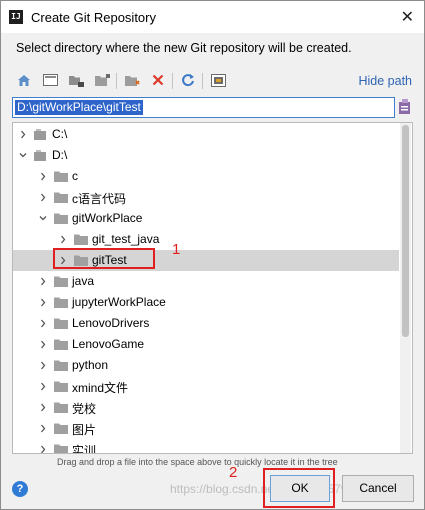  Describe the element at coordinates (119, 302) in the screenshot. I see `tree-row-label: jupyterWorkPlace` at that location.